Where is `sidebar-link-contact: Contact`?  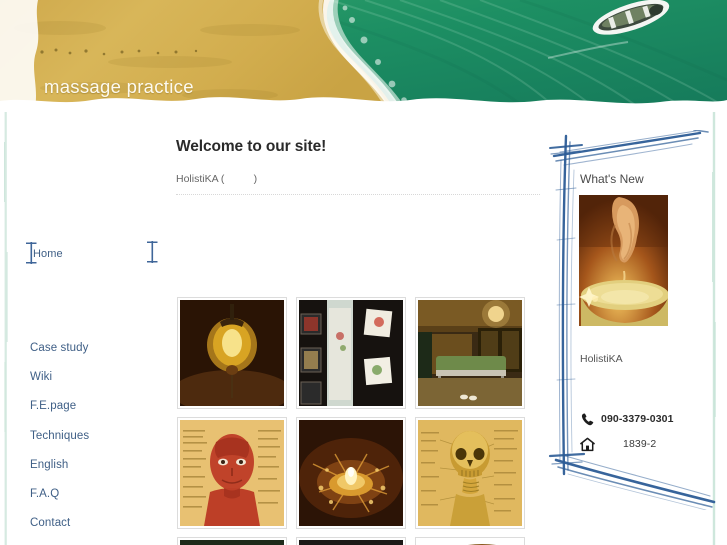
sidebar-link-contact: Contact is located at coordinates (85, 523).